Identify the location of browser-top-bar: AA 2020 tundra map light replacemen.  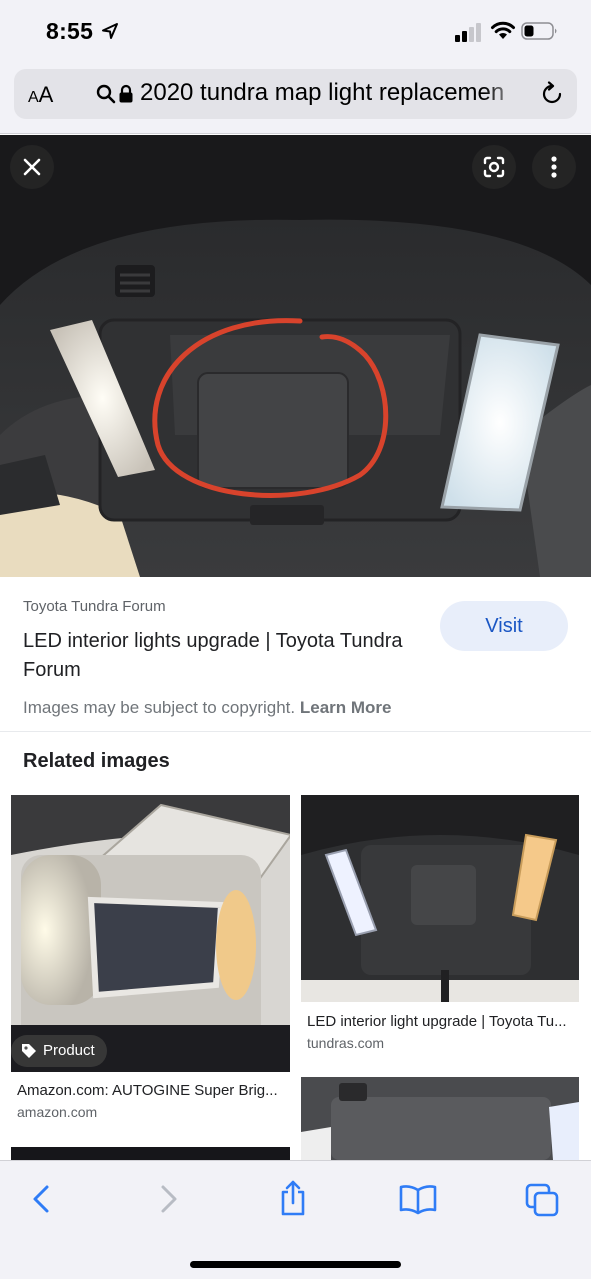
(295, 98).